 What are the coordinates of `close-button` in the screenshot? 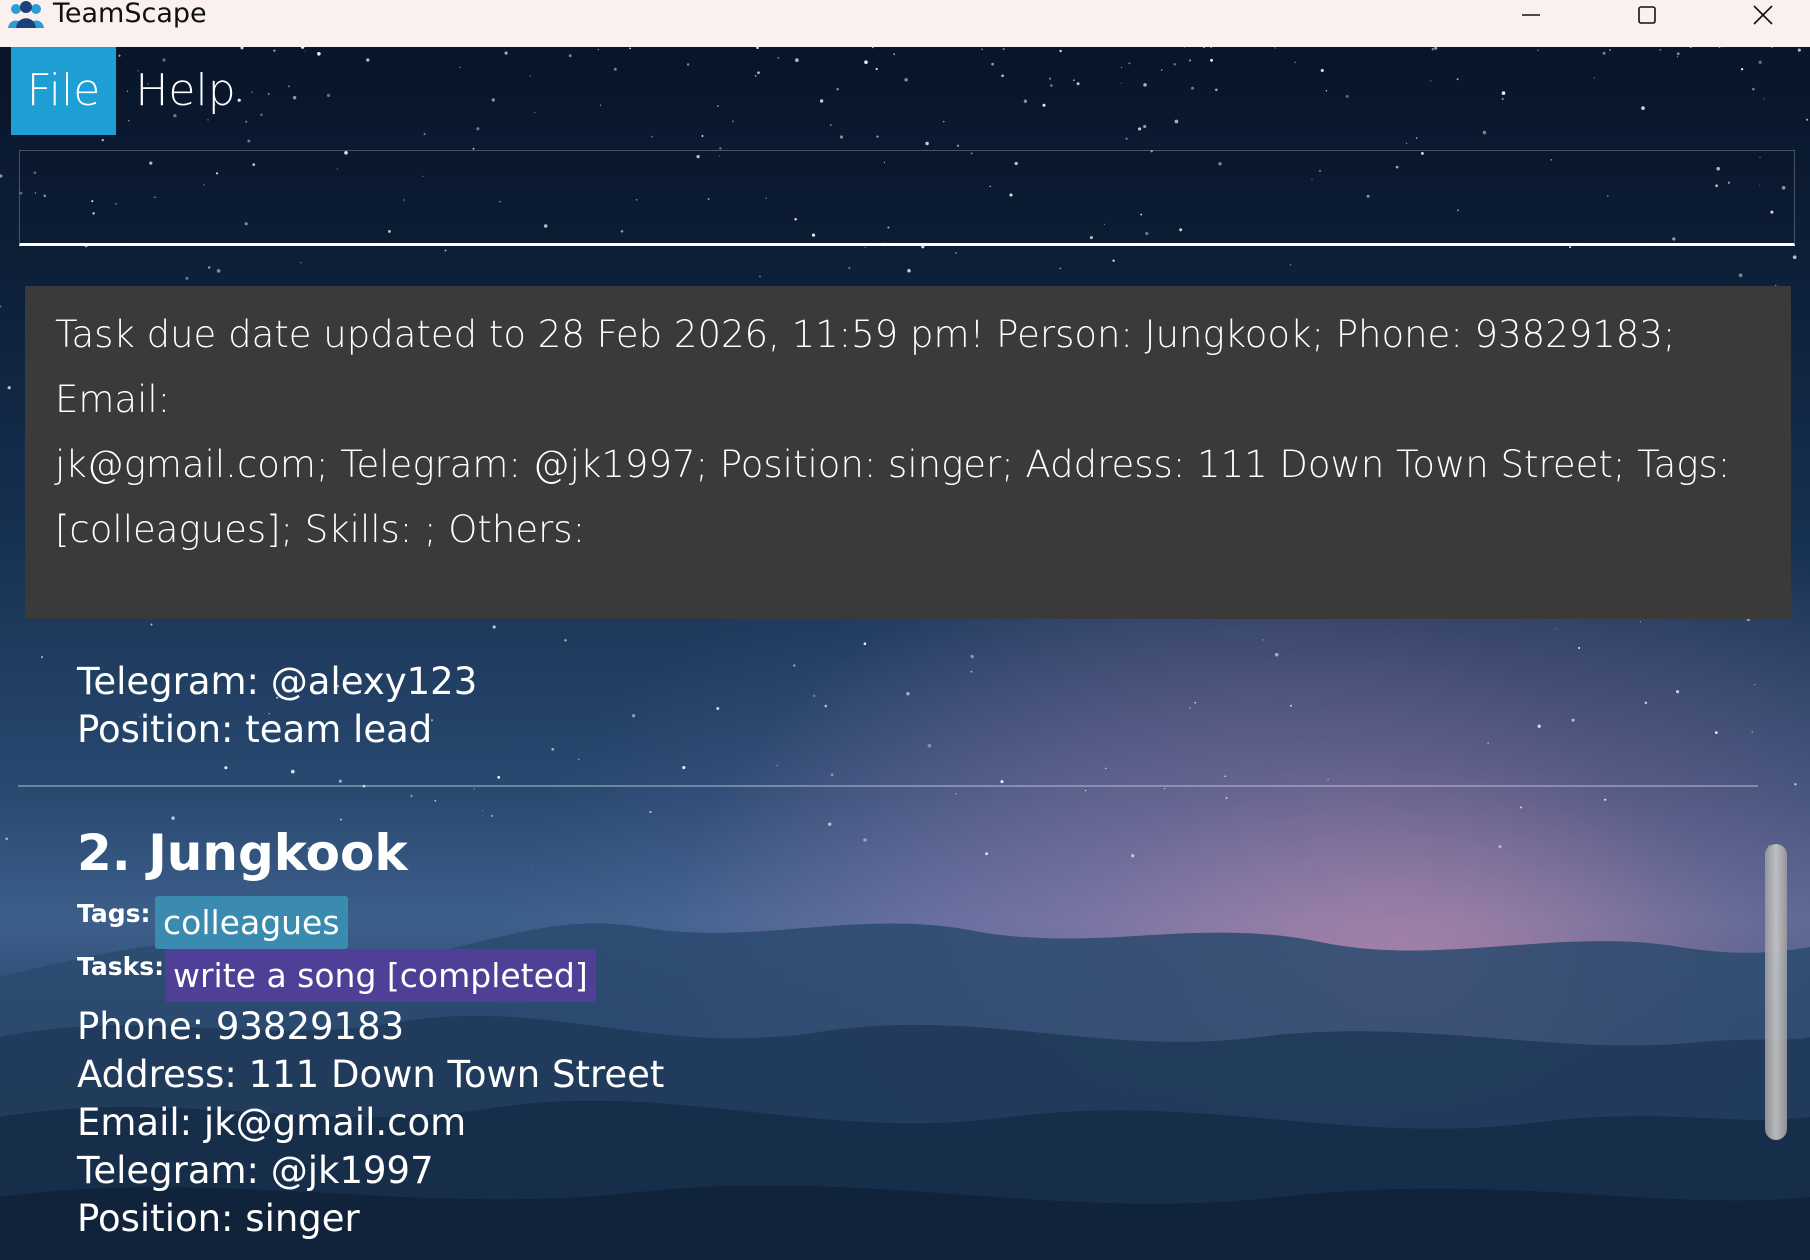 It's located at (1763, 15).